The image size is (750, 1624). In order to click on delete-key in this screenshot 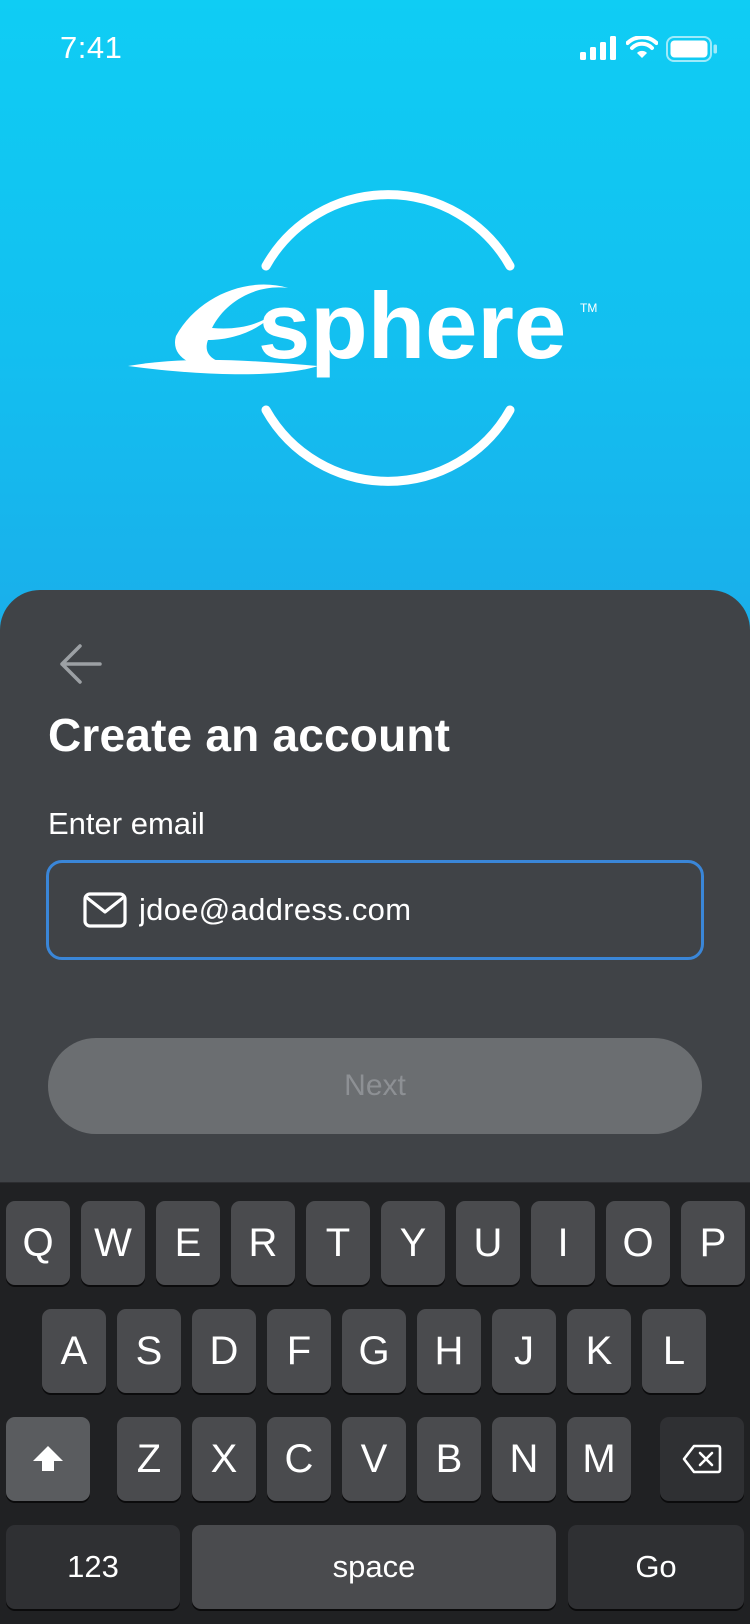, I will do `click(702, 1459)`.